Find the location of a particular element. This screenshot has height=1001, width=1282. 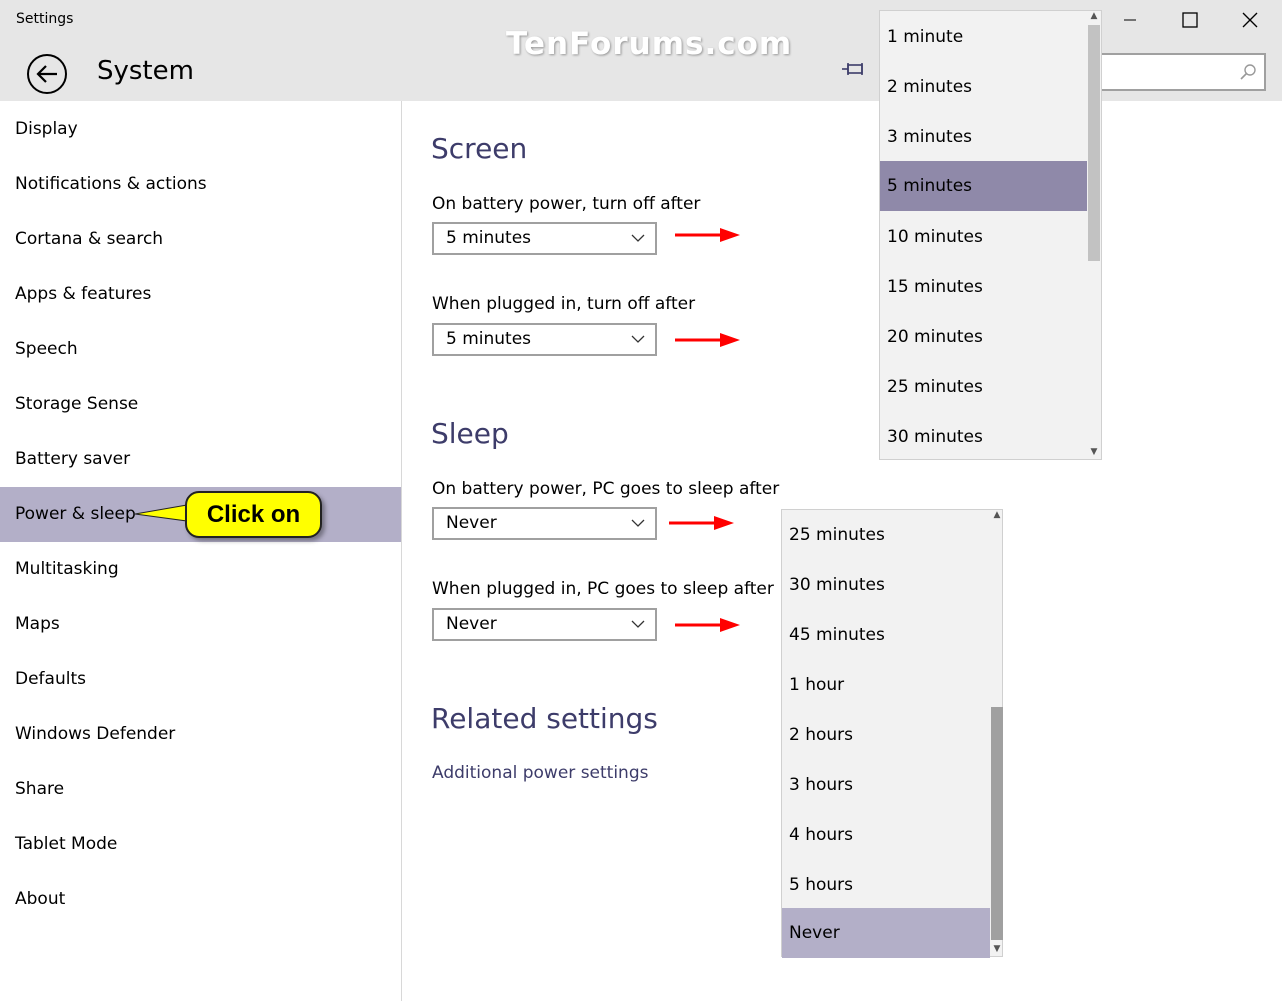

dropdown-option-selected: 5 minutes is located at coordinates (983, 186).